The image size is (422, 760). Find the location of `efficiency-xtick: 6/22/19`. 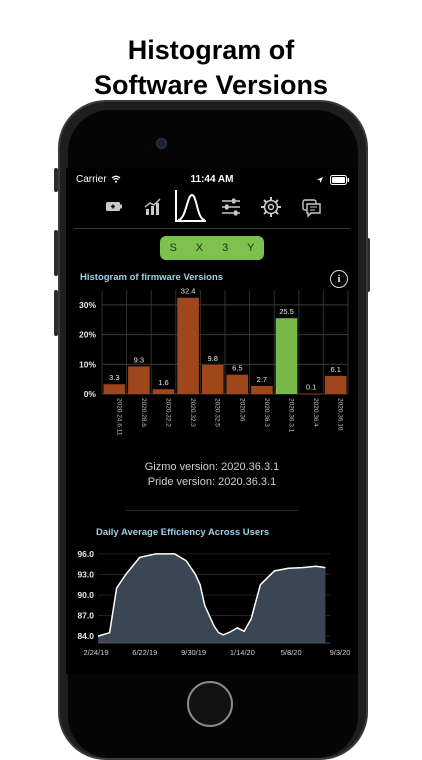

efficiency-xtick: 6/22/19 is located at coordinates (144, 652).